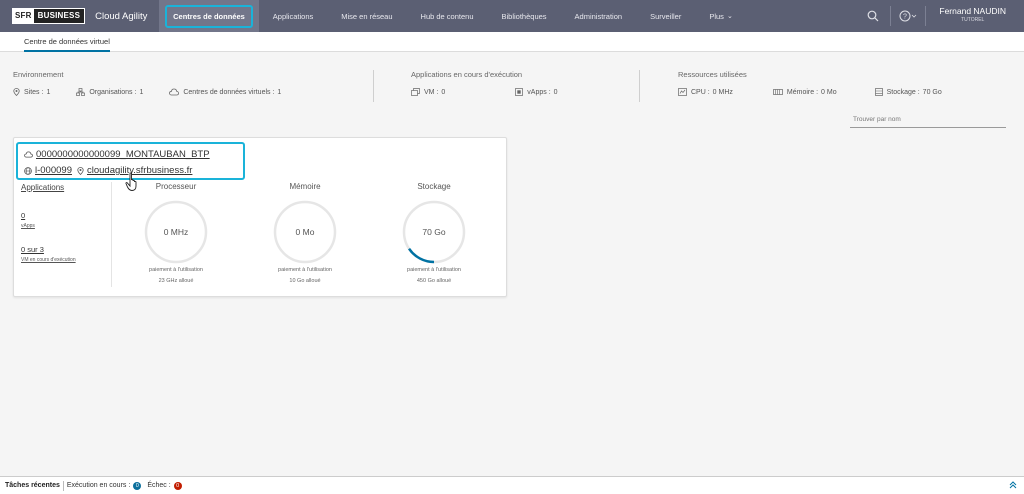  What do you see at coordinates (599, 16) in the screenshot?
I see `nav-administration: Administration` at bounding box center [599, 16].